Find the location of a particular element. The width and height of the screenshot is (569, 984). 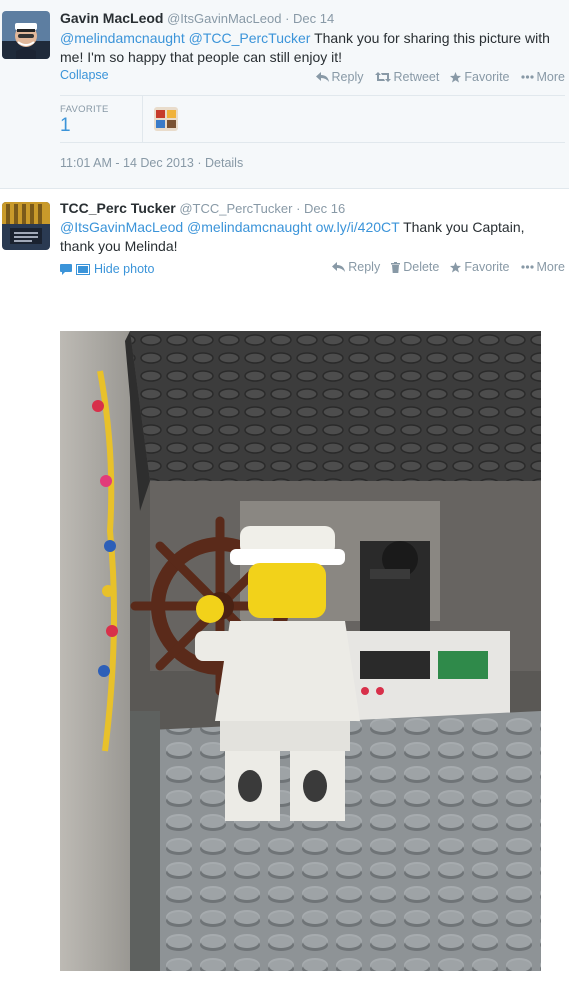

screenname: @ItsGavinMacLeod is located at coordinates (224, 18).